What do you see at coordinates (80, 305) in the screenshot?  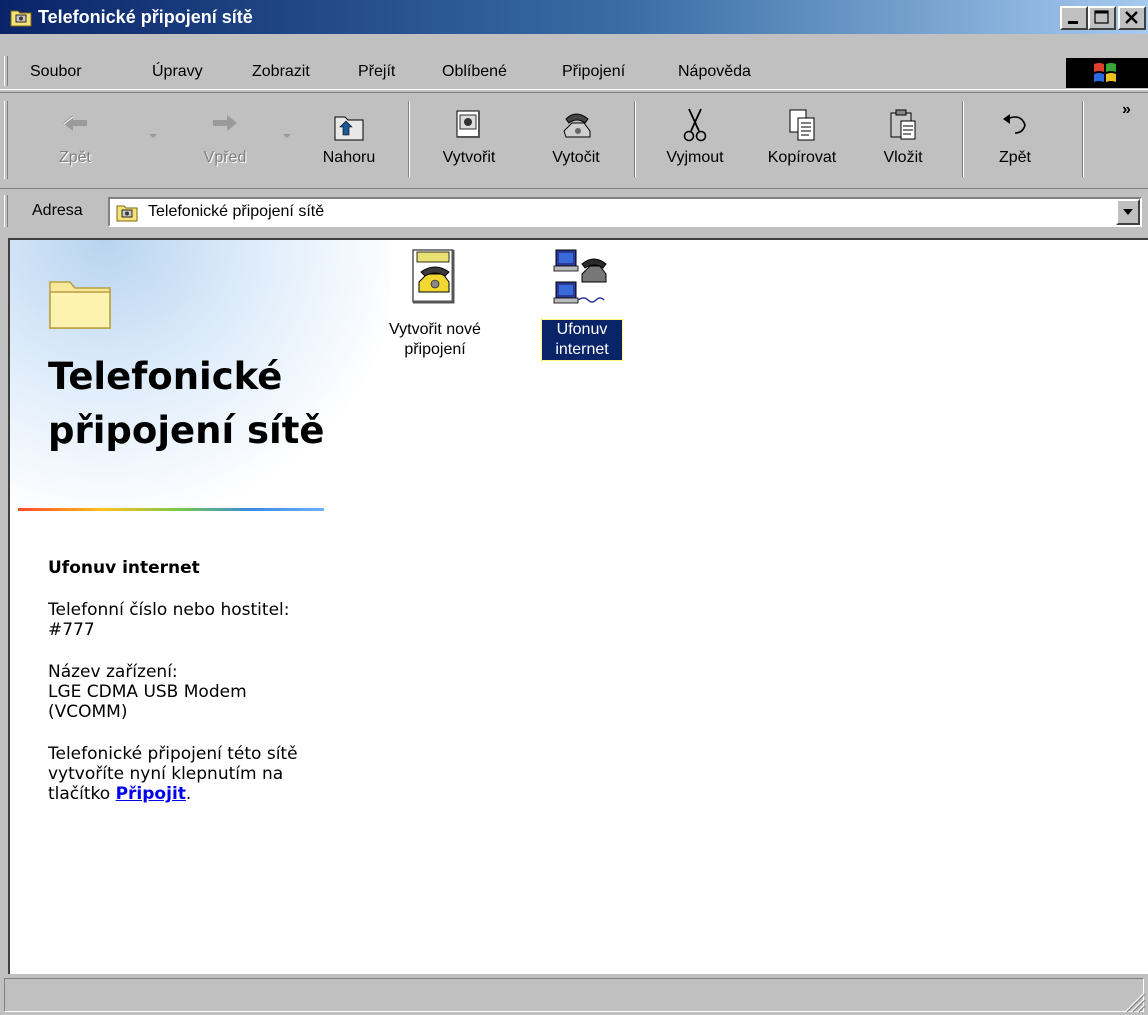 I see `folder-icon` at bounding box center [80, 305].